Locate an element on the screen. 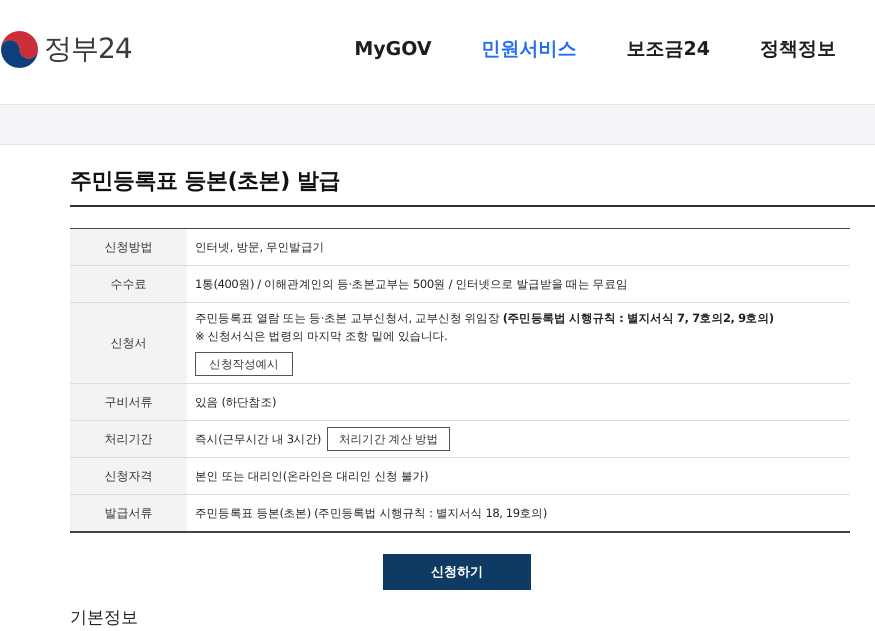  info-text: 인터넷, 방문, 무인발급기 is located at coordinates (259, 247).